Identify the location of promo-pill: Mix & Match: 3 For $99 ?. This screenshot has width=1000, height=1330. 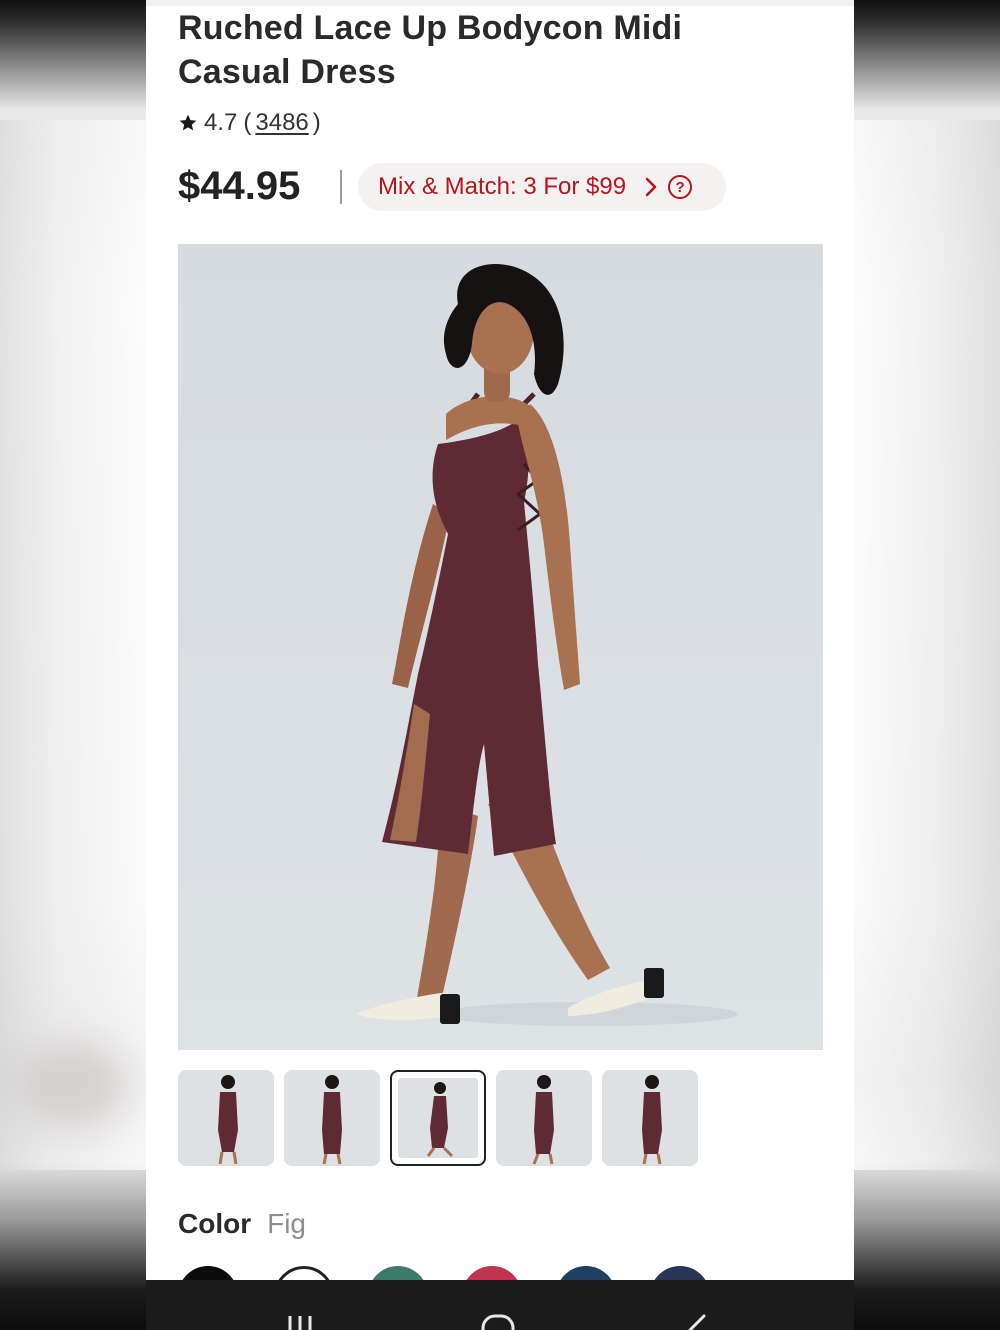
(542, 187).